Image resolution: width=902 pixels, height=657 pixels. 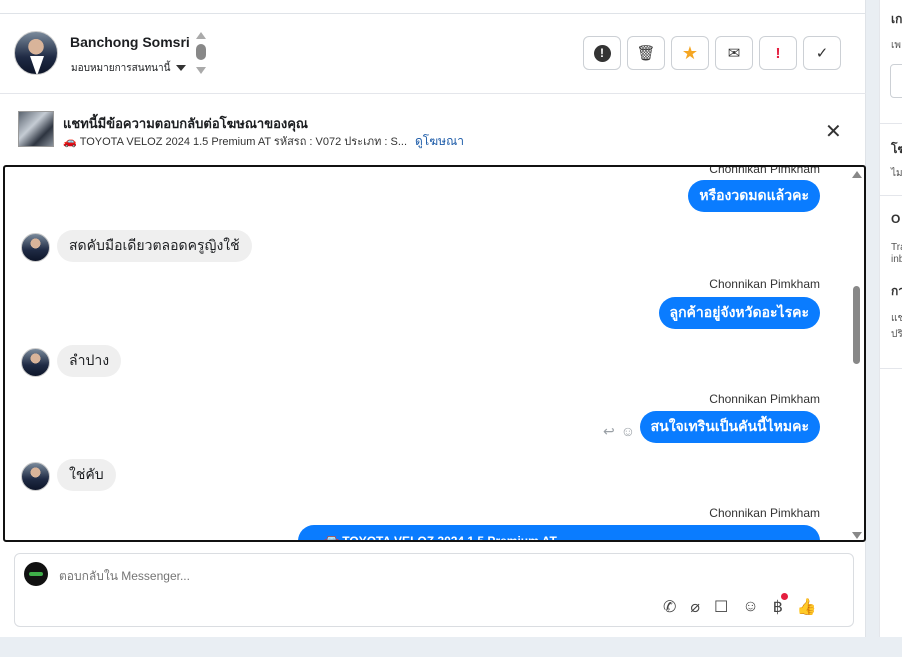 I want to click on checkmark-icon: ✓, so click(x=822, y=53).